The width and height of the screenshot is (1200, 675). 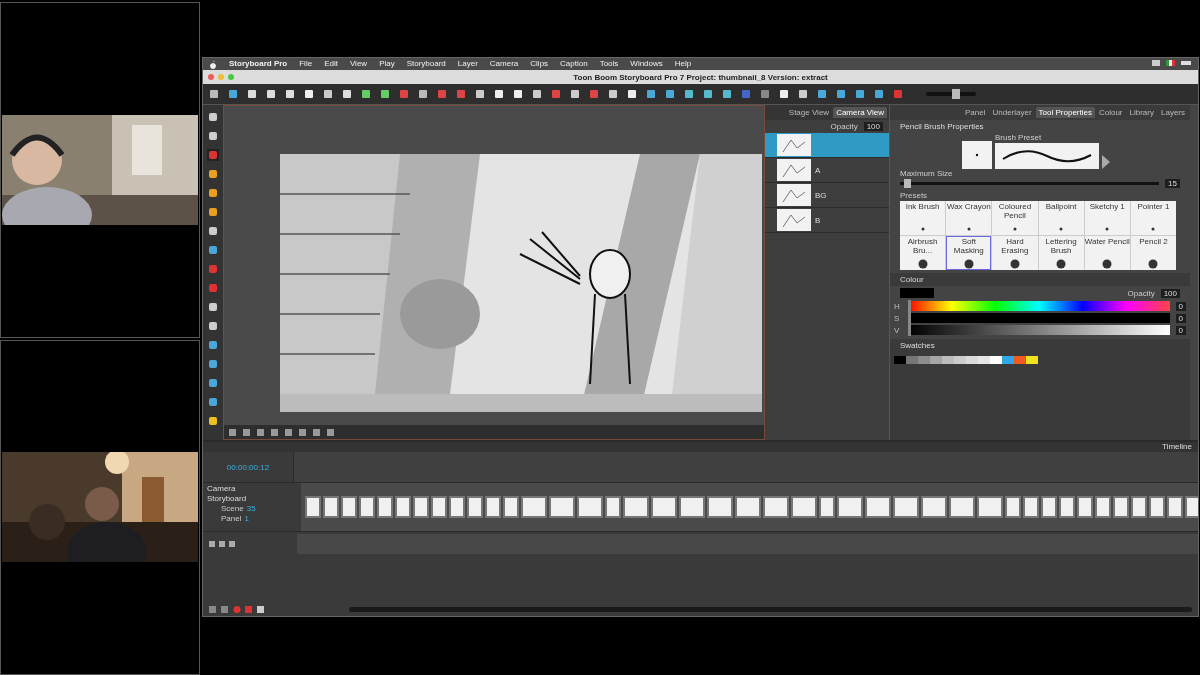 What do you see at coordinates (1012, 112) in the screenshot?
I see `panel-tab: Underlayer` at bounding box center [1012, 112].